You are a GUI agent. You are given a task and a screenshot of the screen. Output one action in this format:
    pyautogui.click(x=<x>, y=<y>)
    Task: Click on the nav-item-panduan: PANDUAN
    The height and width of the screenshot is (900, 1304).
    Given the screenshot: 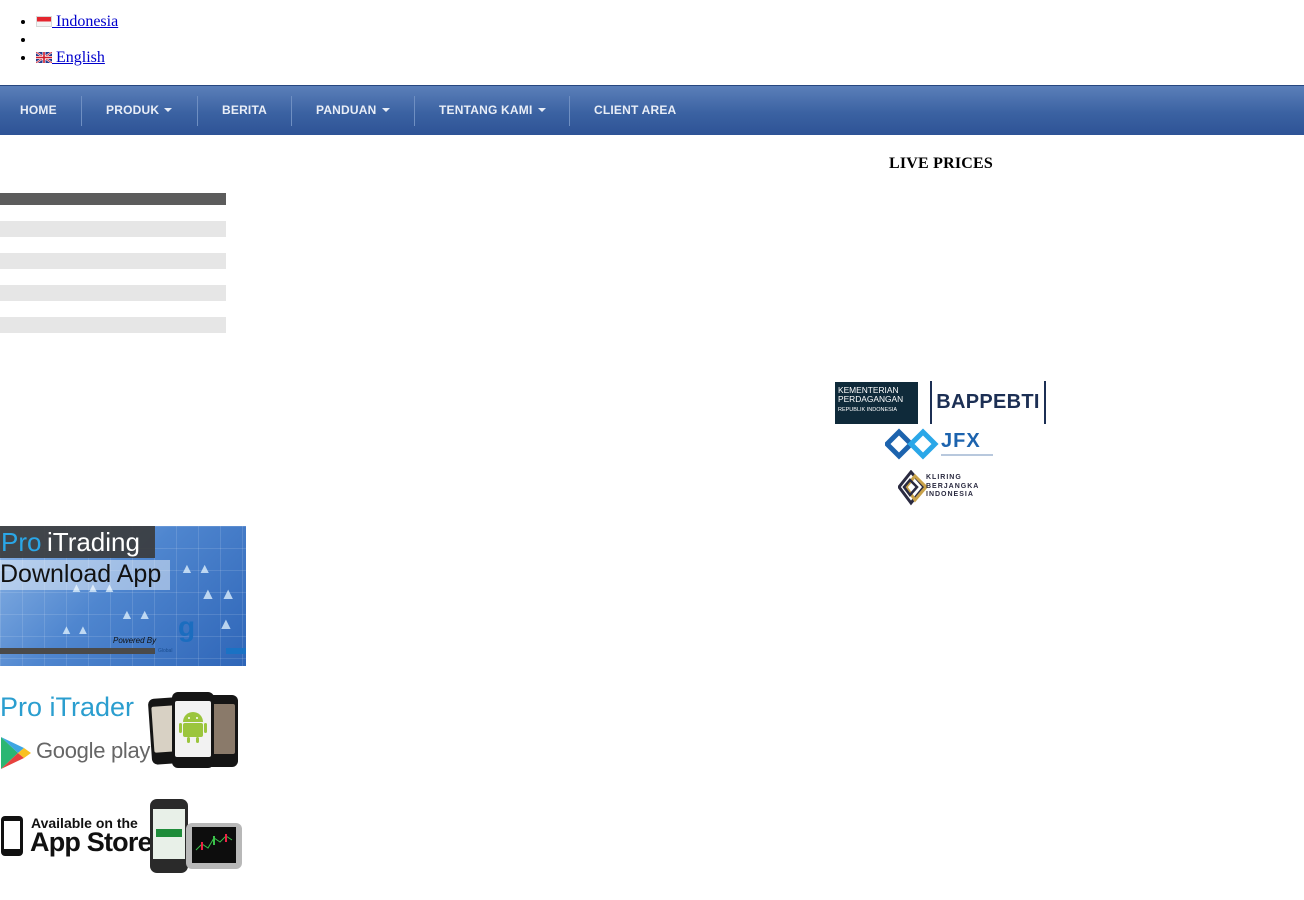 What is the action you would take?
    pyautogui.click(x=353, y=110)
    